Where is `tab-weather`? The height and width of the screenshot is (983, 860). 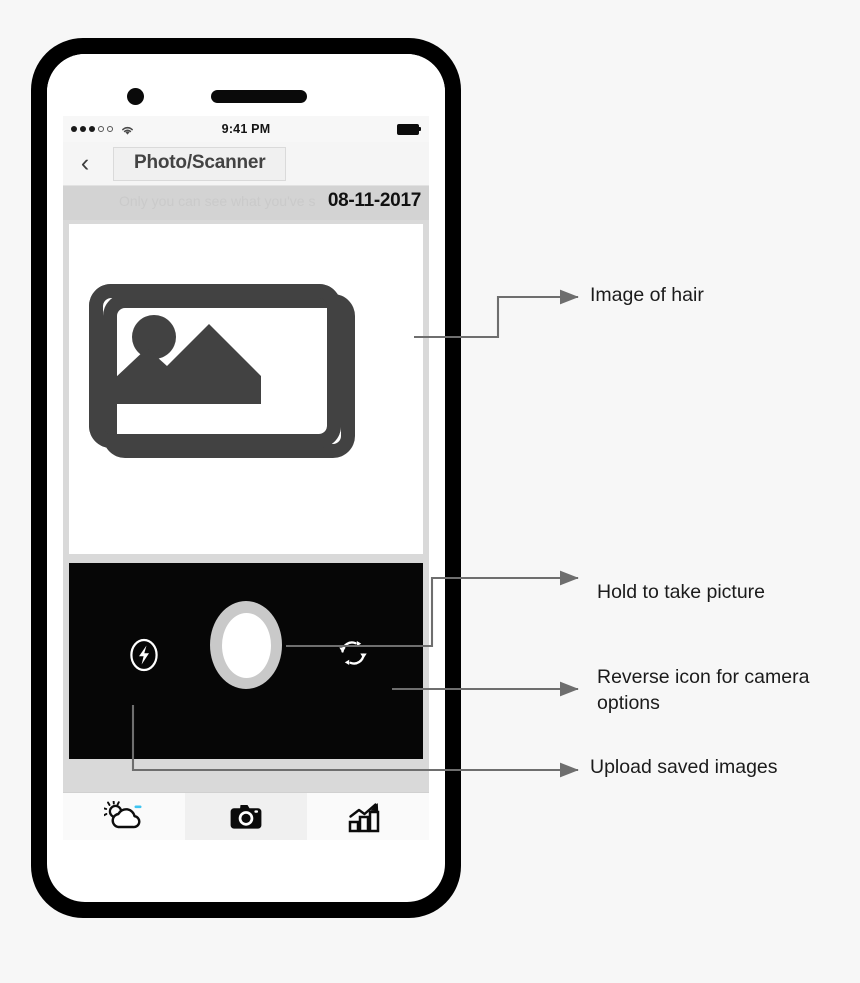
tab-weather is located at coordinates (124, 816).